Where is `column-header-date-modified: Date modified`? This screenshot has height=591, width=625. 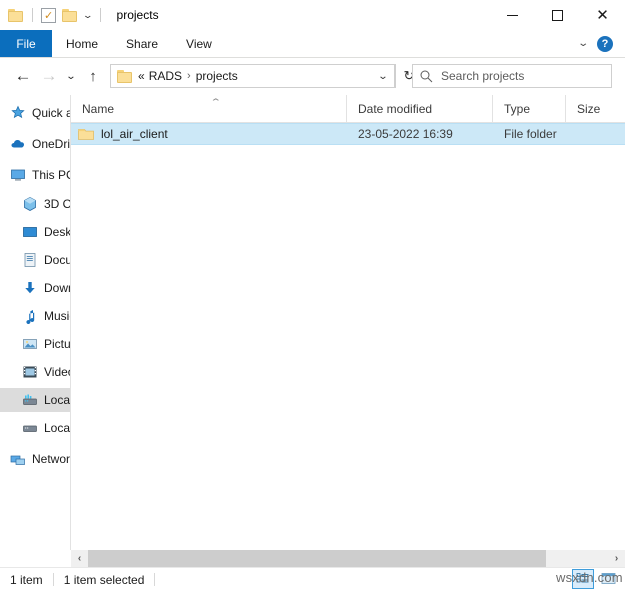
column-header-date-modified: Date modified is located at coordinates (420, 108).